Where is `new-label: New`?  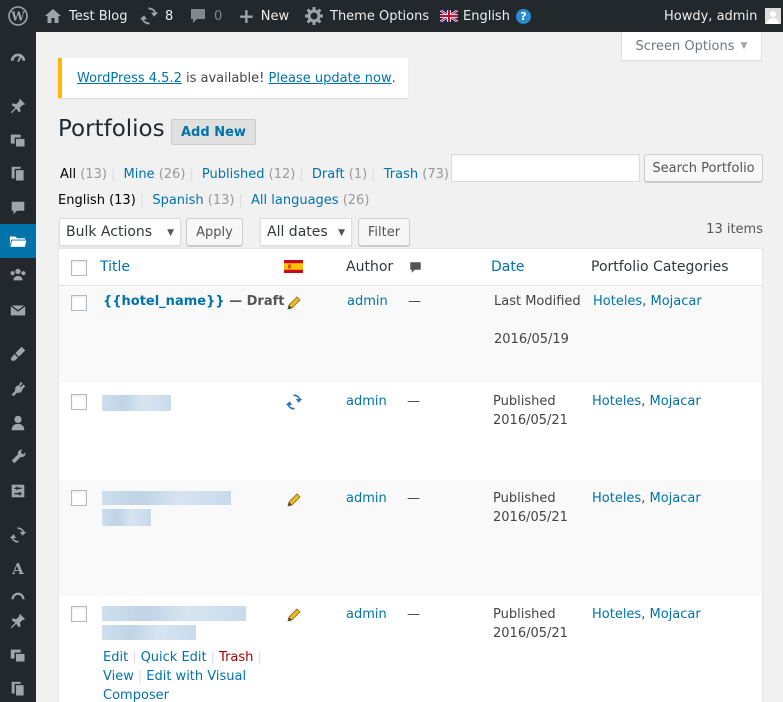 new-label: New is located at coordinates (275, 16).